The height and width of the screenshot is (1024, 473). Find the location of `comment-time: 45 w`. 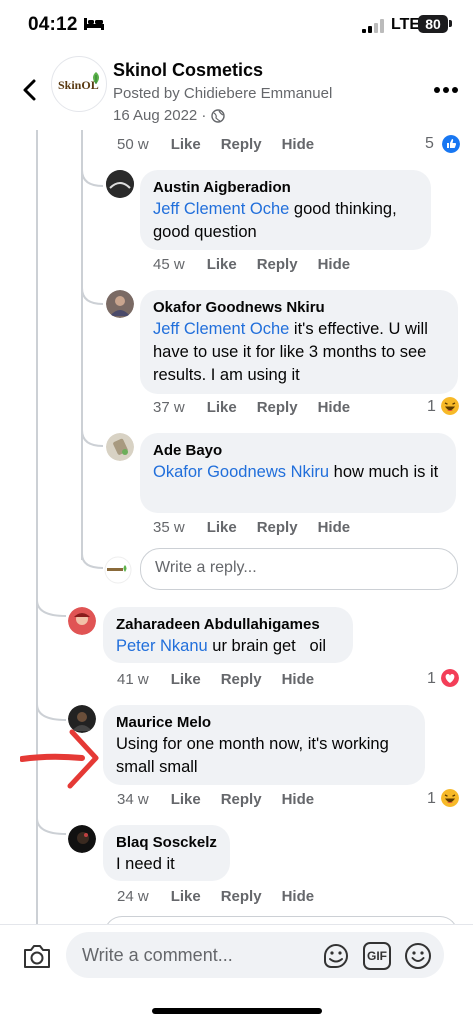

comment-time: 45 w is located at coordinates (169, 264).